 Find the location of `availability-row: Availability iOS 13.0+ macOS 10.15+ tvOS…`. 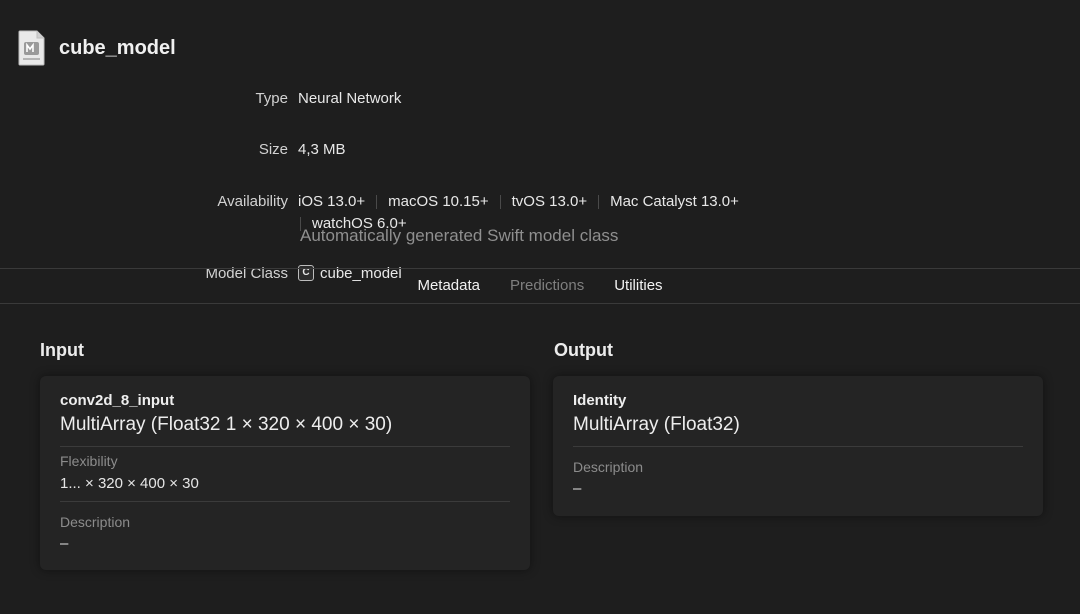

availability-row: Availability iOS 13.0+ macOS 10.15+ tvOS… is located at coordinates (540, 212).